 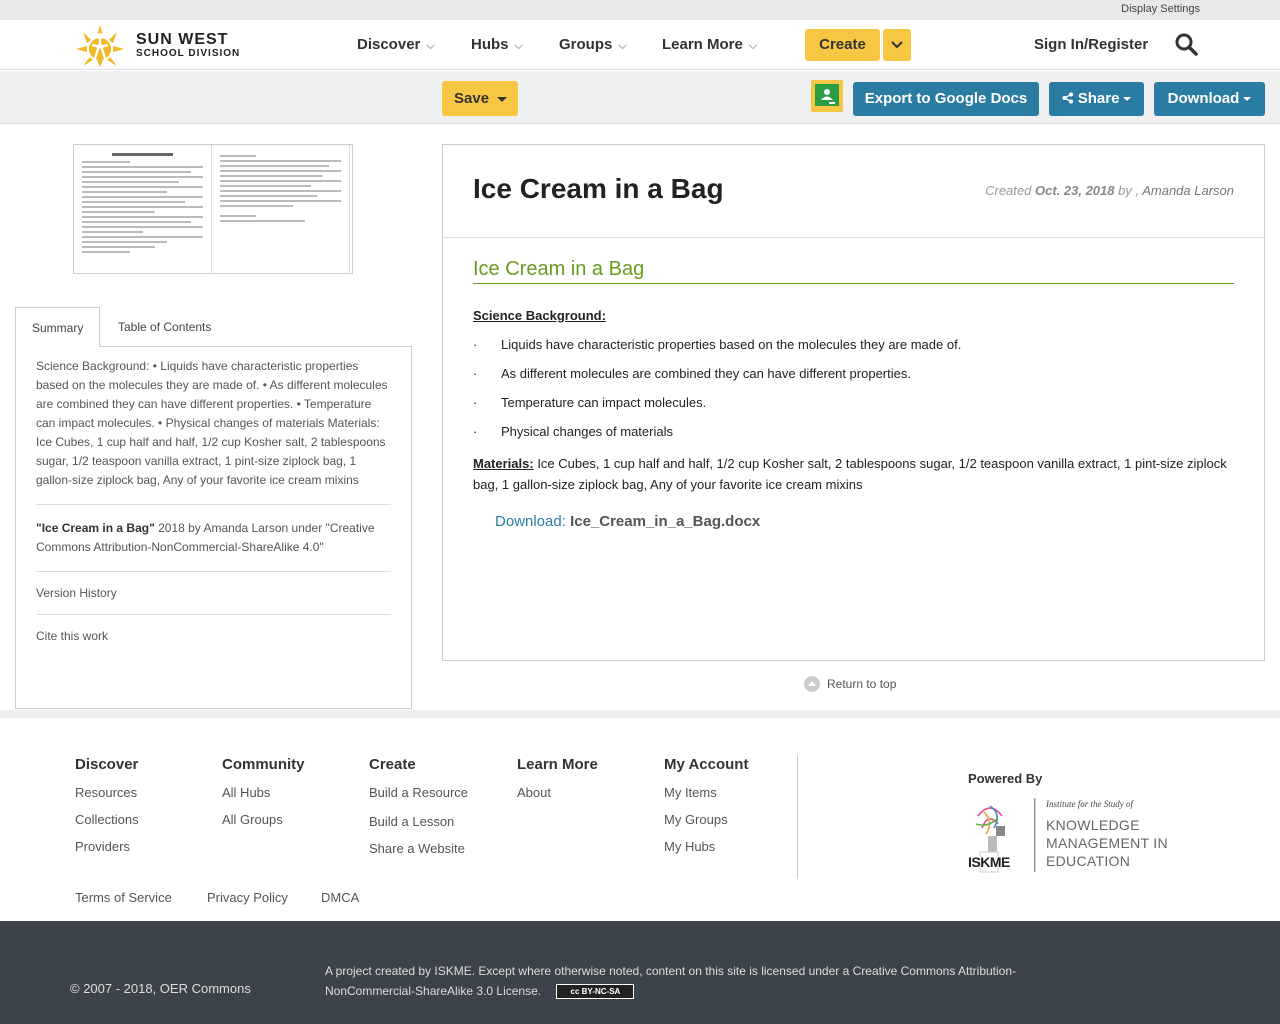 What do you see at coordinates (418, 821) in the screenshot?
I see `footer-link-build-lesson: Build a Lesson` at bounding box center [418, 821].